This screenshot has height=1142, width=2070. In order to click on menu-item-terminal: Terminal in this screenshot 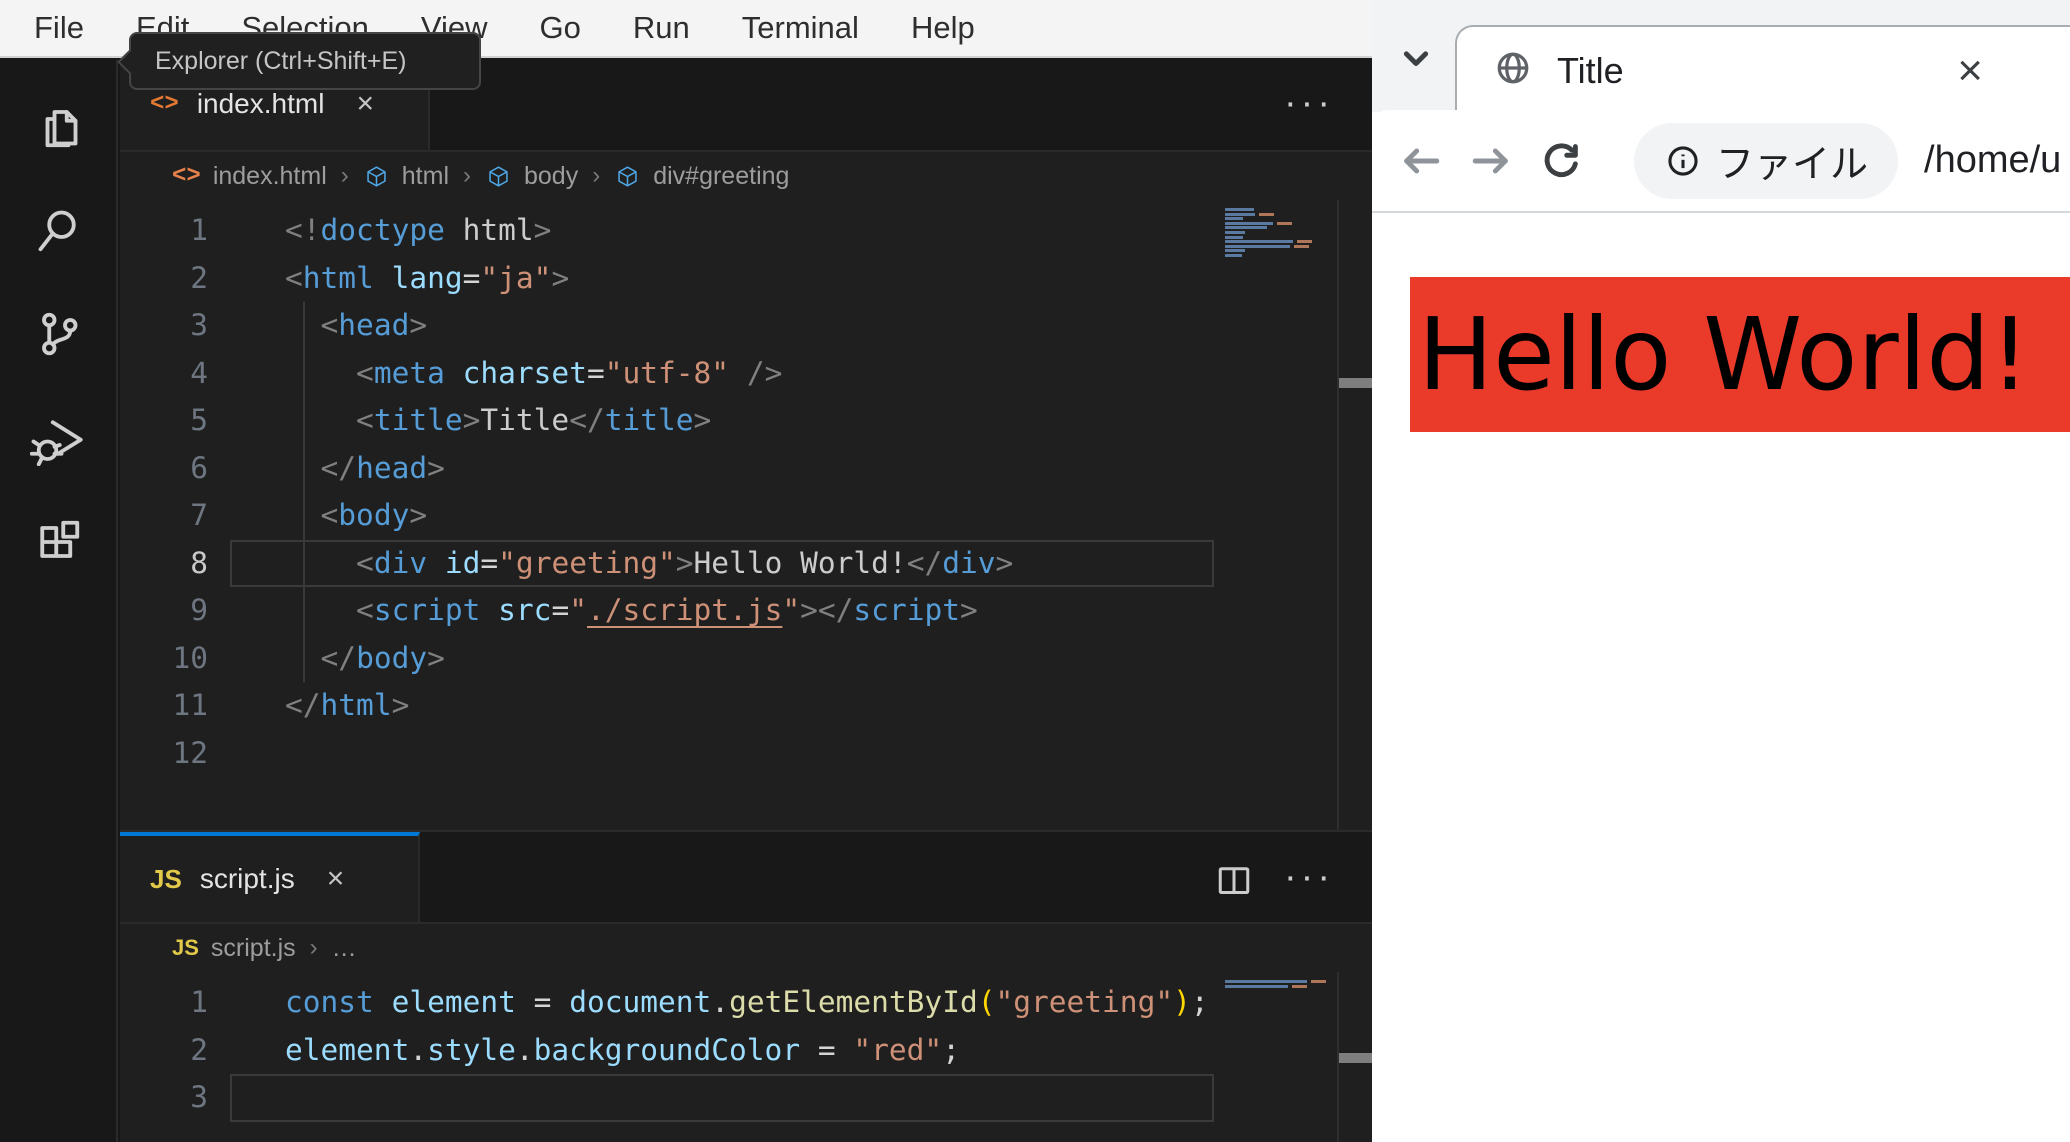, I will do `click(800, 28)`.